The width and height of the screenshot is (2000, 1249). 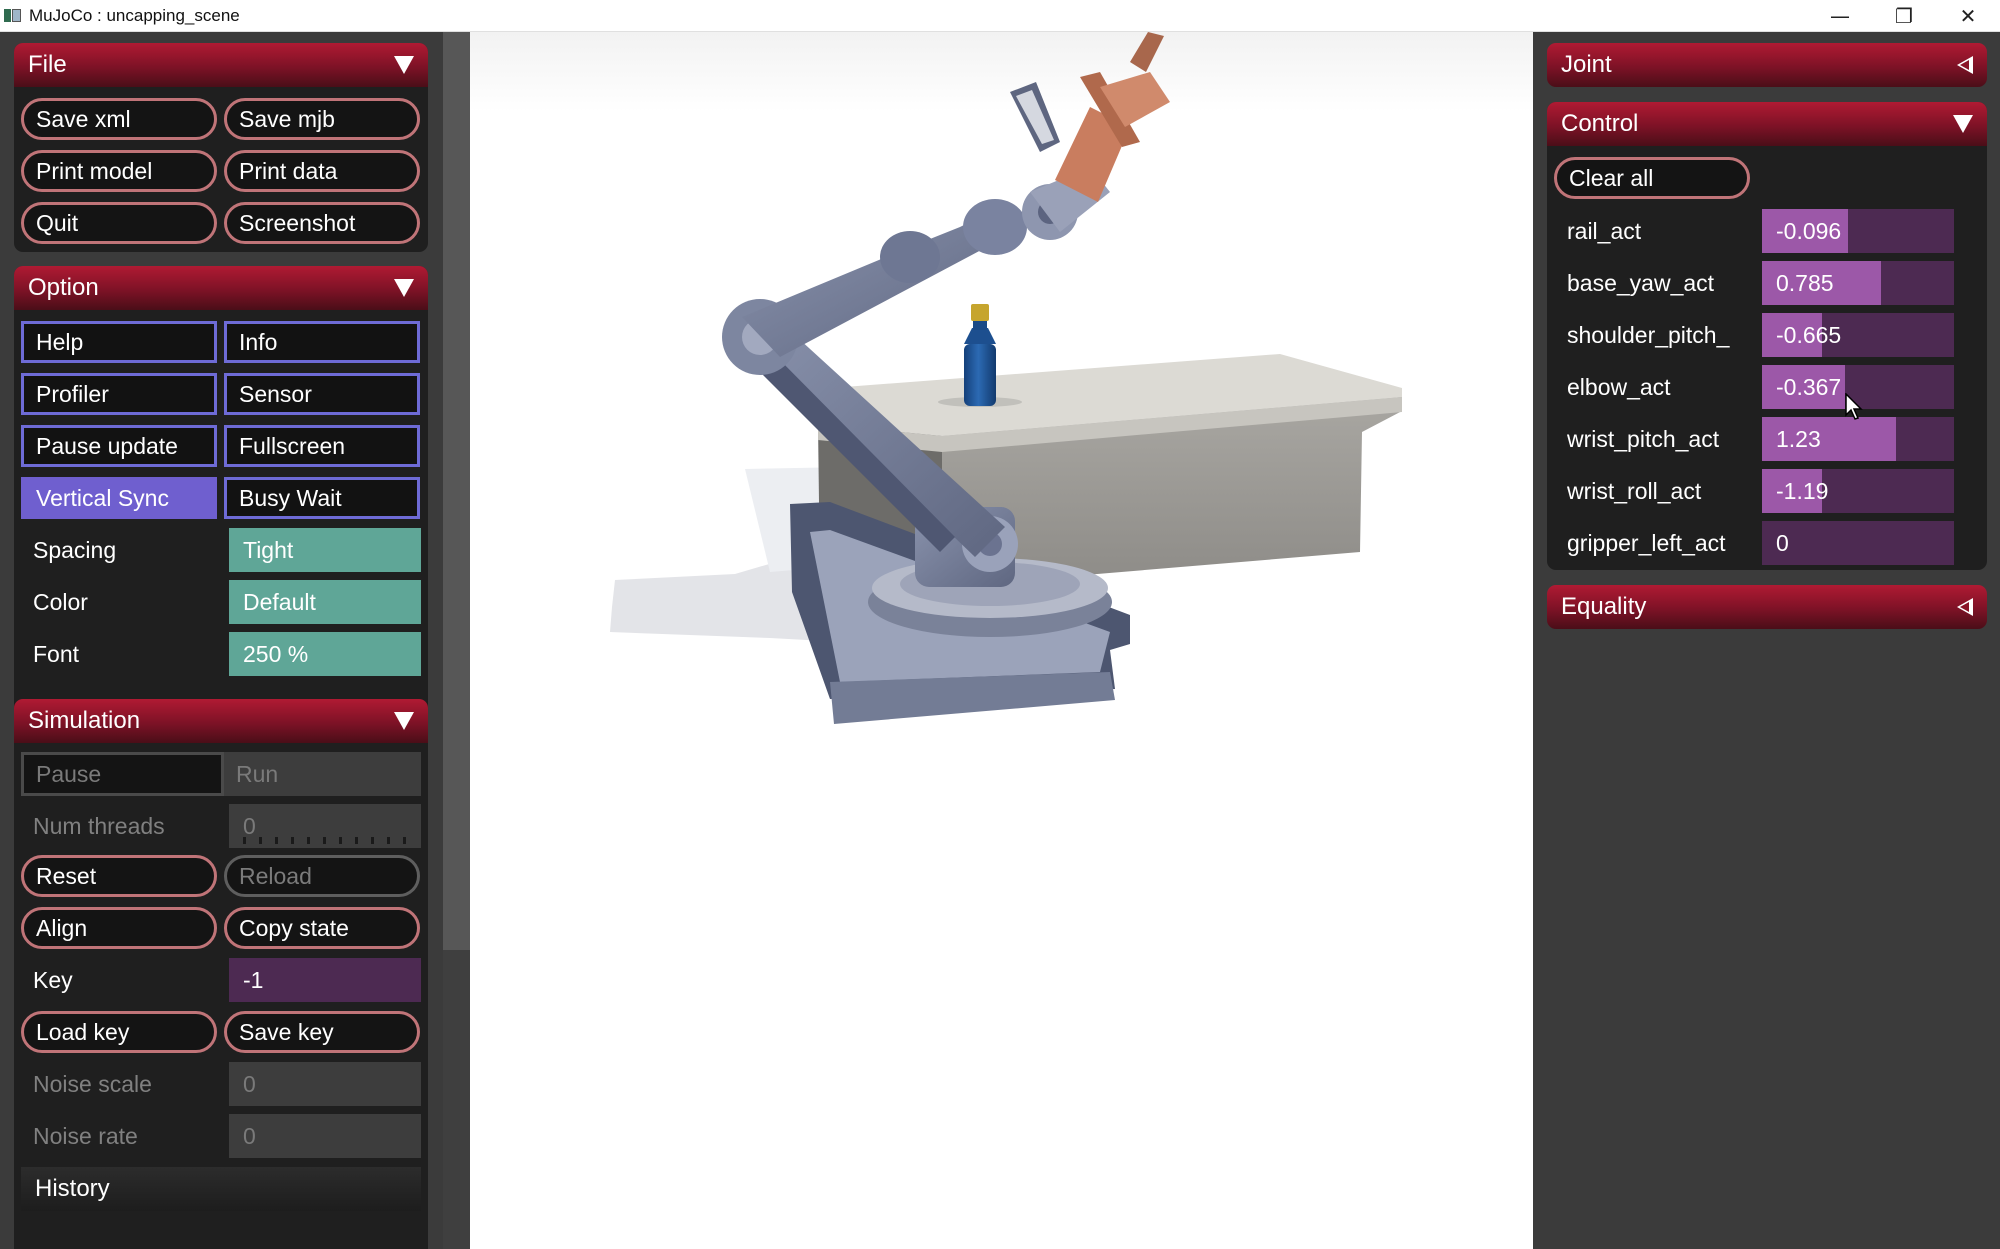 What do you see at coordinates (249, 825) in the screenshot?
I see `num-threads-value: 0` at bounding box center [249, 825].